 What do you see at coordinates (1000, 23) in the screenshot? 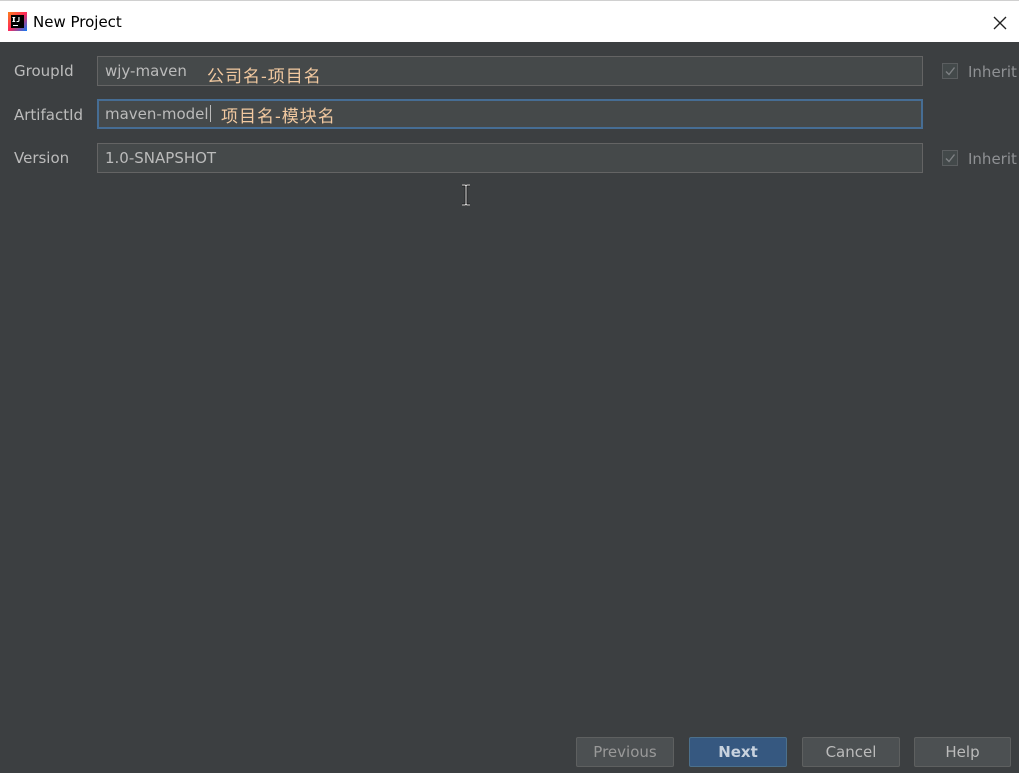
I see `close-icon` at bounding box center [1000, 23].